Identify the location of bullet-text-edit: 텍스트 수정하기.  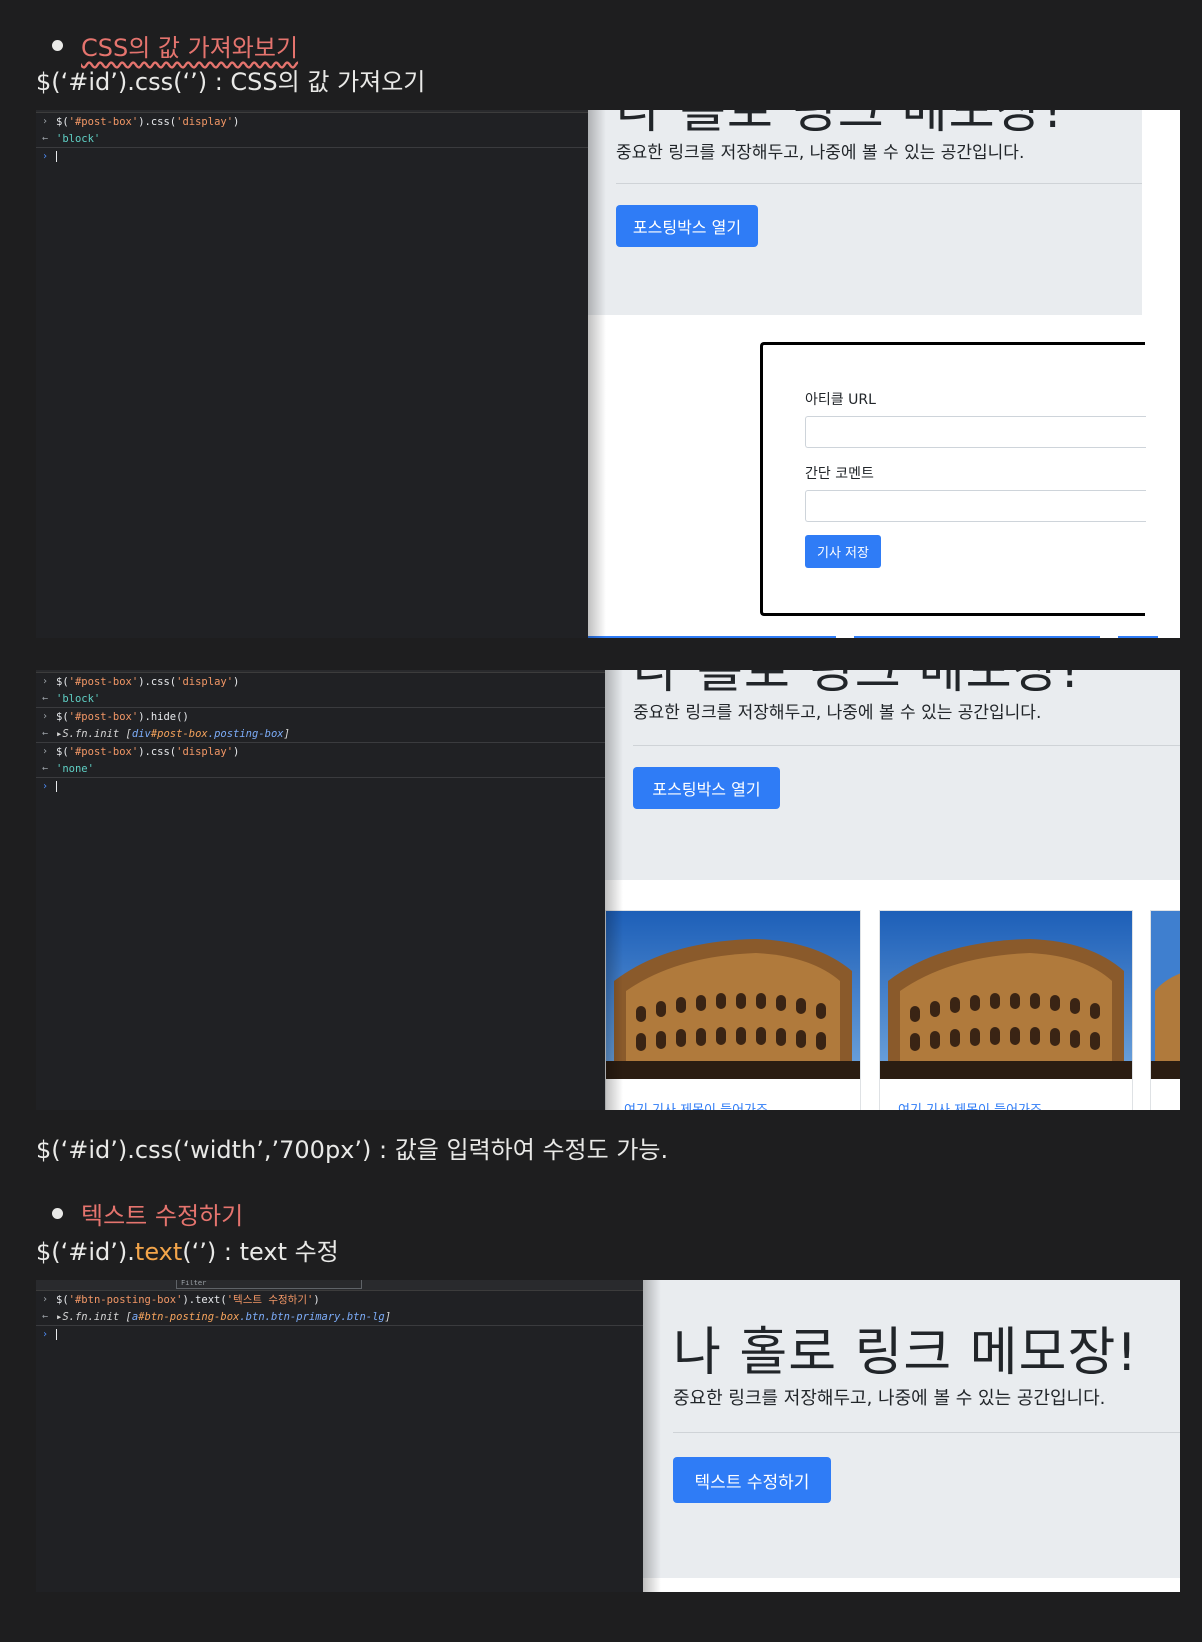
(147, 1213).